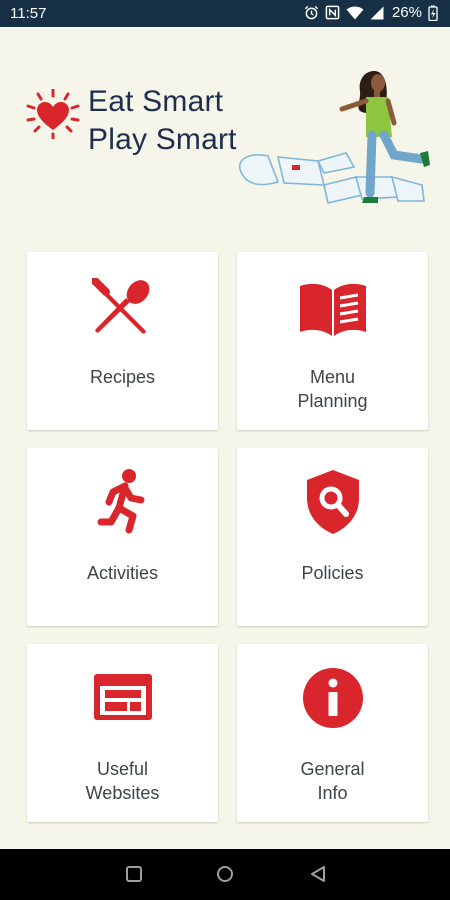 Image resolution: width=450 pixels, height=900 pixels. I want to click on useful-websites-tile: Useful Websites, so click(122, 733).